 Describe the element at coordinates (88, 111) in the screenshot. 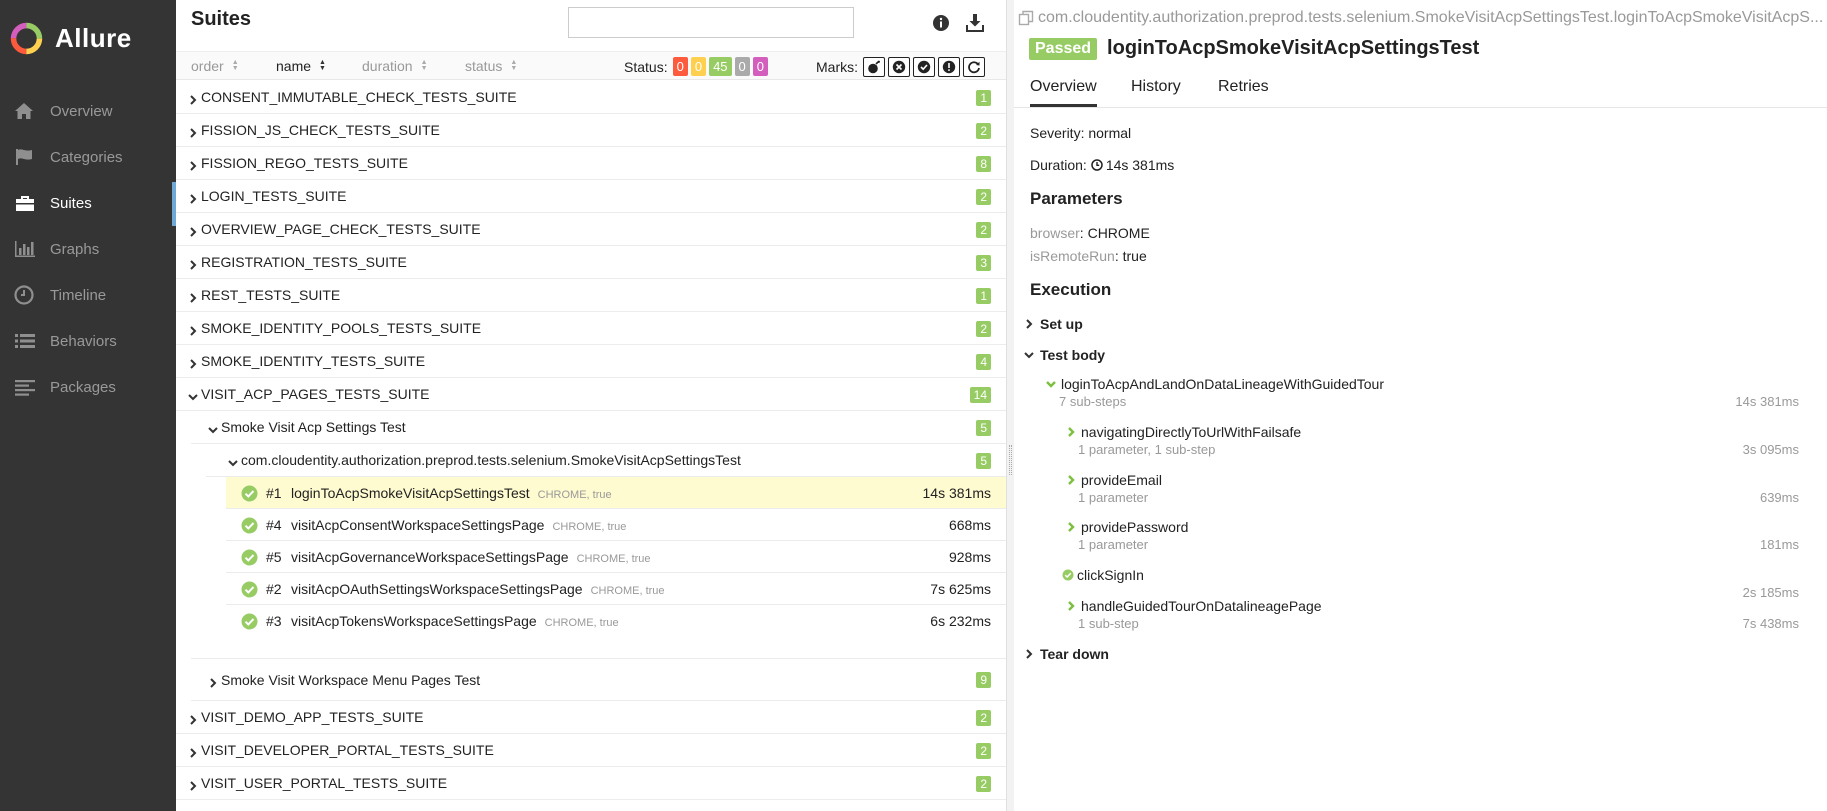

I see `sidebar-item-overview: Overview` at that location.